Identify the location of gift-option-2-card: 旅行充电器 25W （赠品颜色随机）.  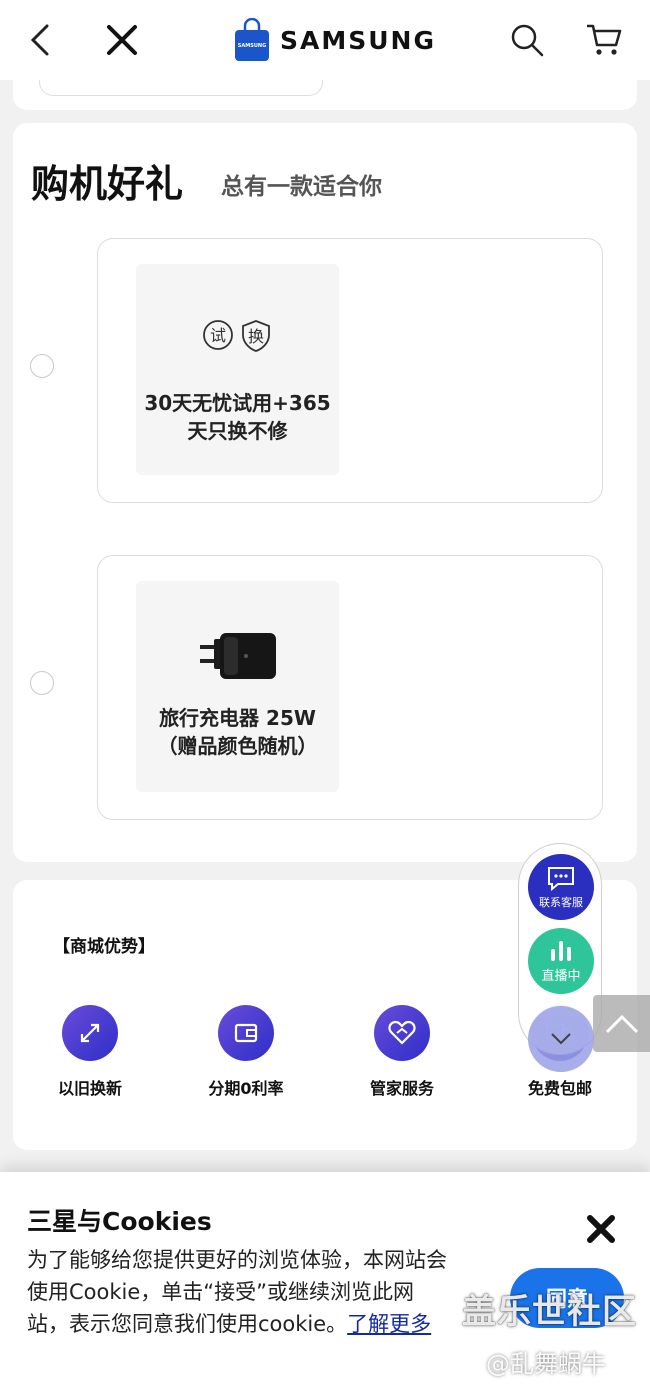
(237, 686).